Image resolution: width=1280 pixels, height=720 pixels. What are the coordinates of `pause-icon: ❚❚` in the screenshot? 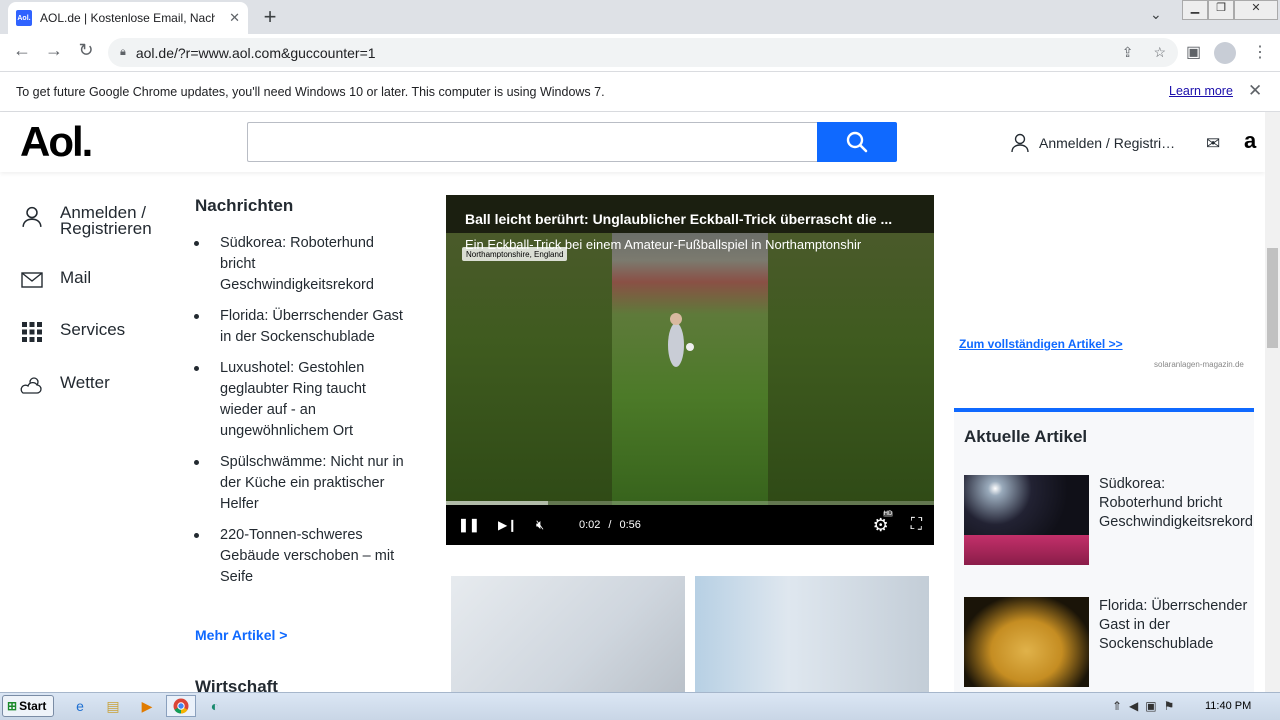 It's located at (469, 525).